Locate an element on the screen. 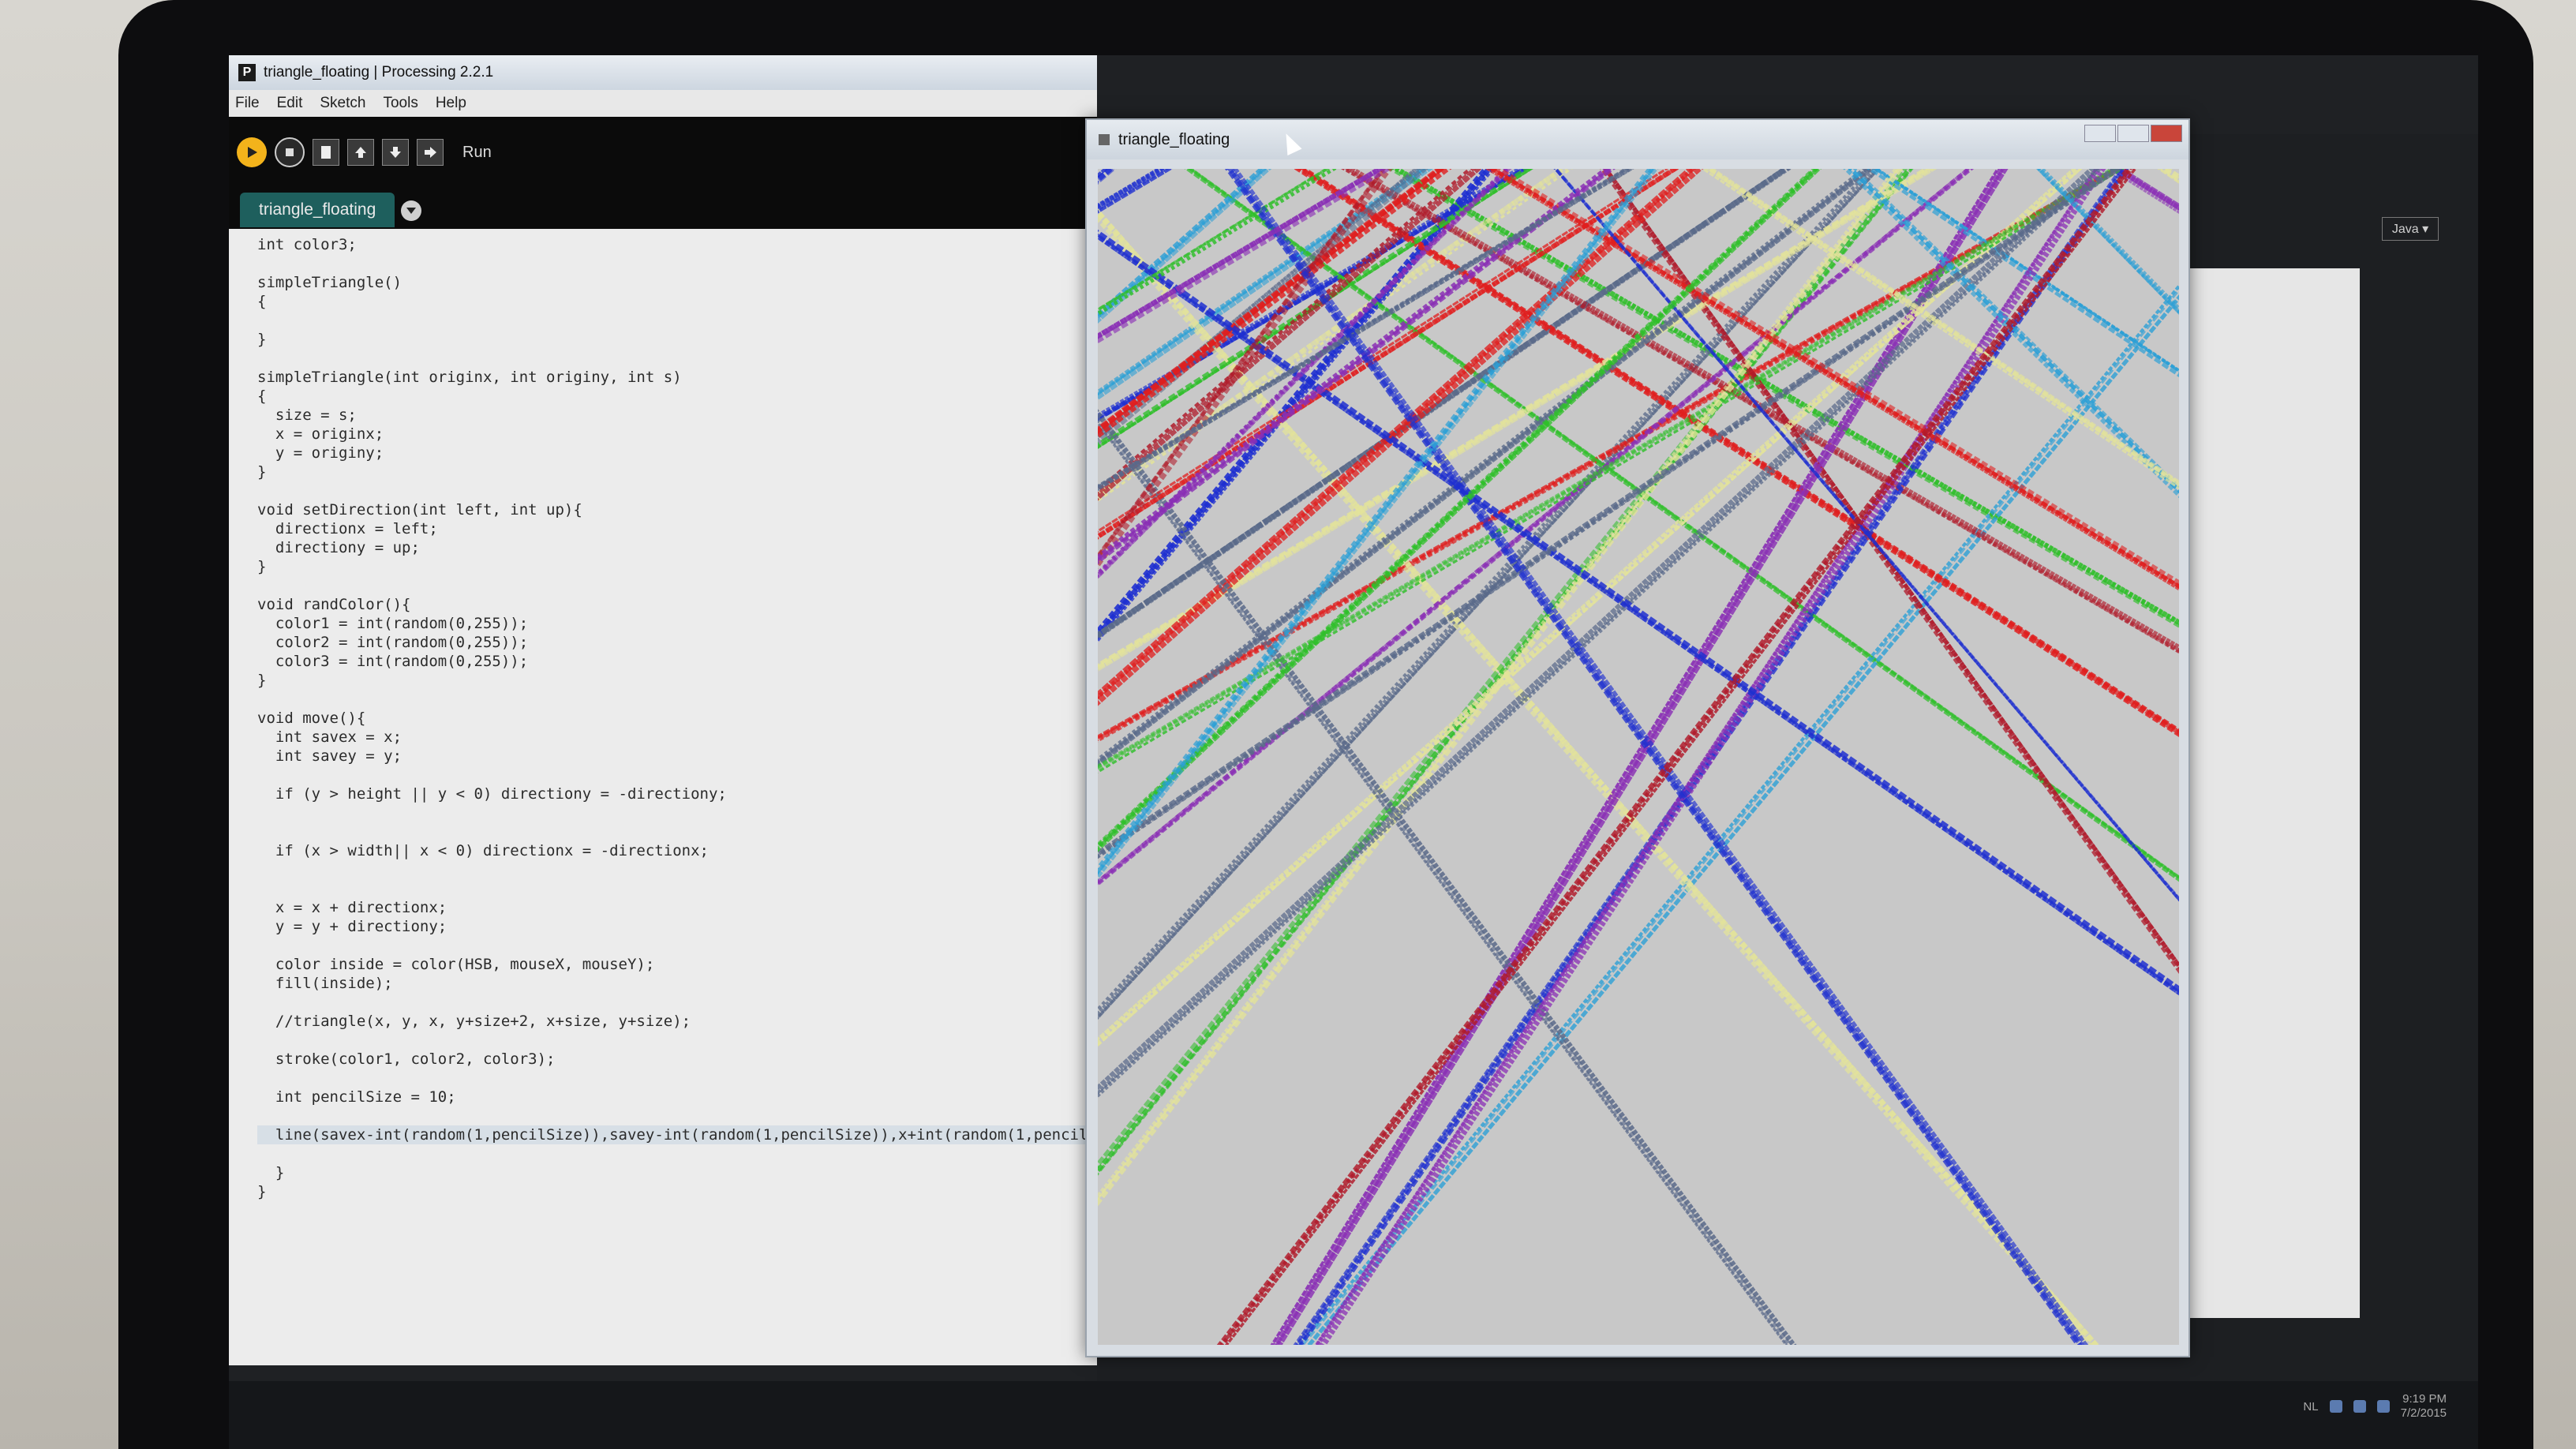 The image size is (2576, 1449). code-line: void randColor(){ is located at coordinates (334, 604).